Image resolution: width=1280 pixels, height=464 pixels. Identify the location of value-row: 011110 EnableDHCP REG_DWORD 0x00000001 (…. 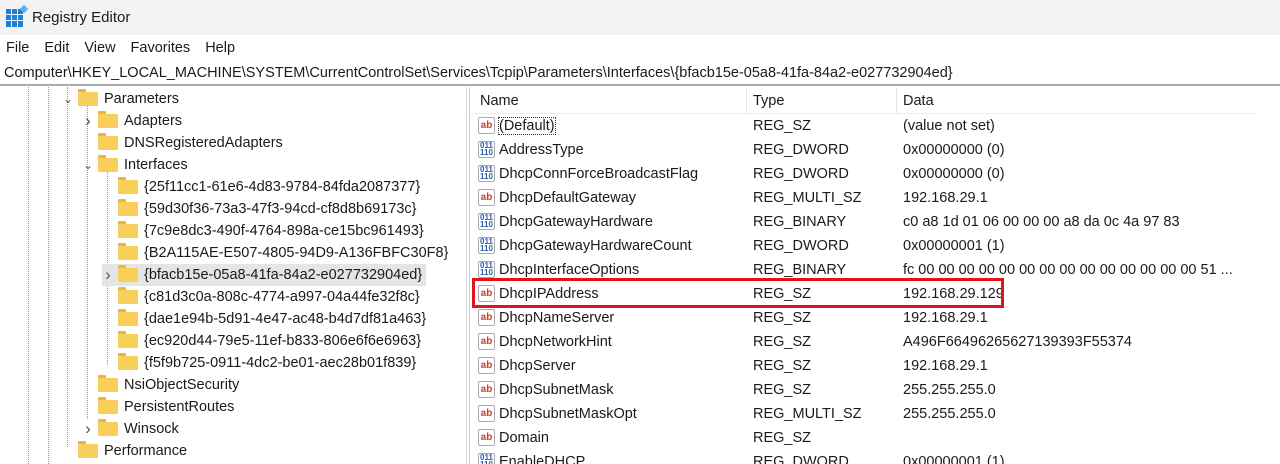
(871, 457).